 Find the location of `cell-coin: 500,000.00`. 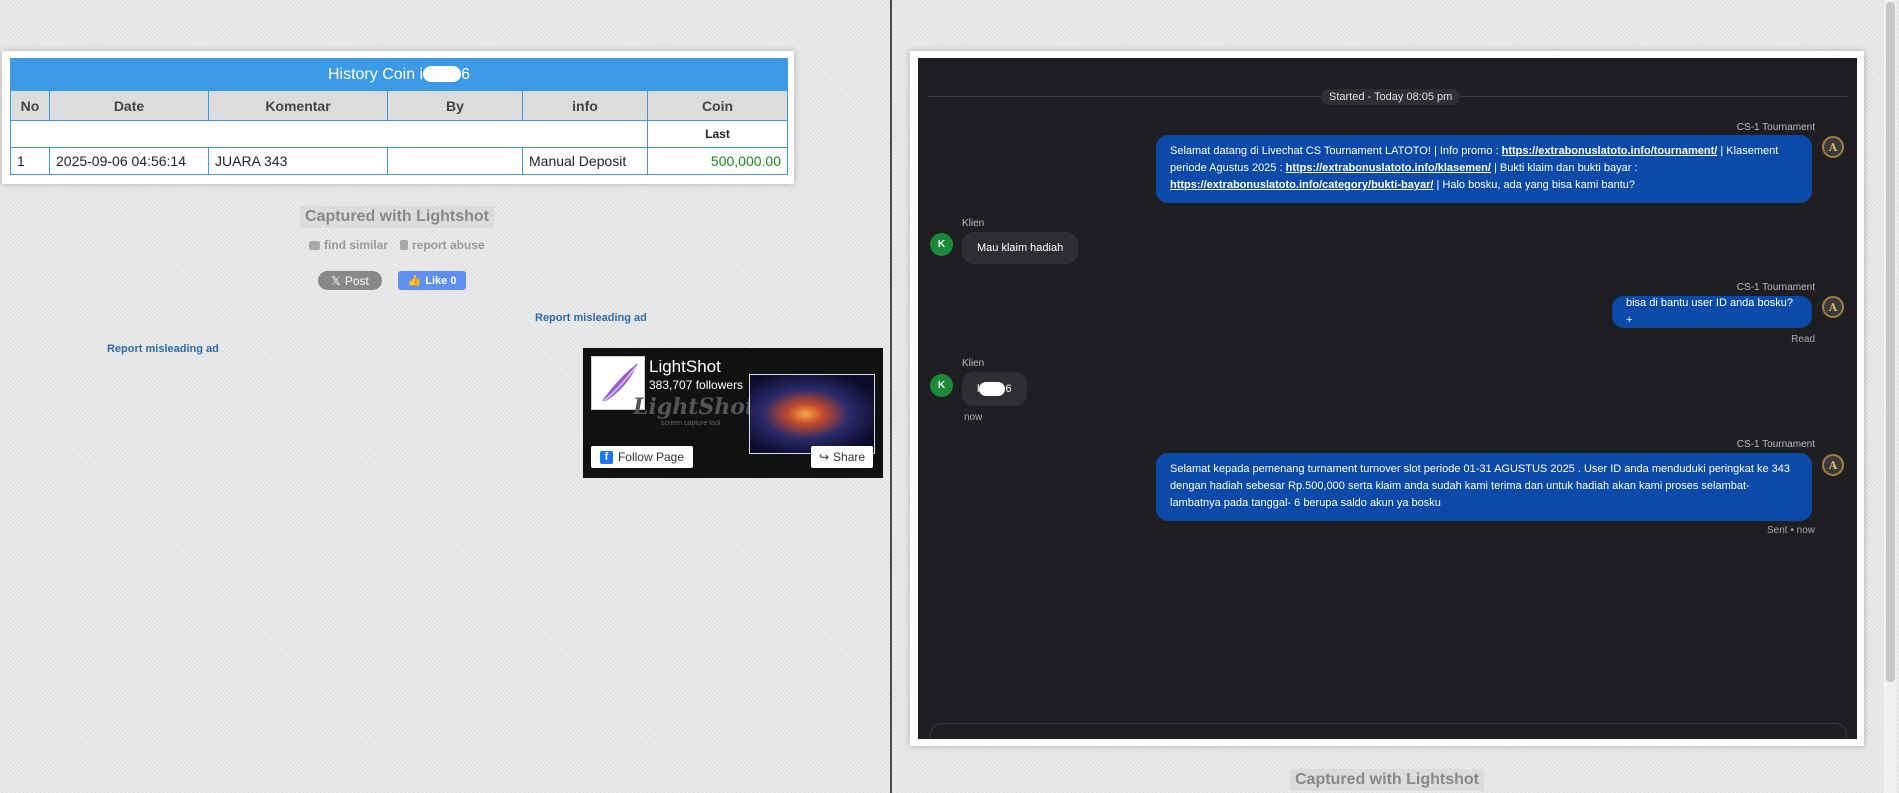

cell-coin: 500,000.00 is located at coordinates (717, 161).